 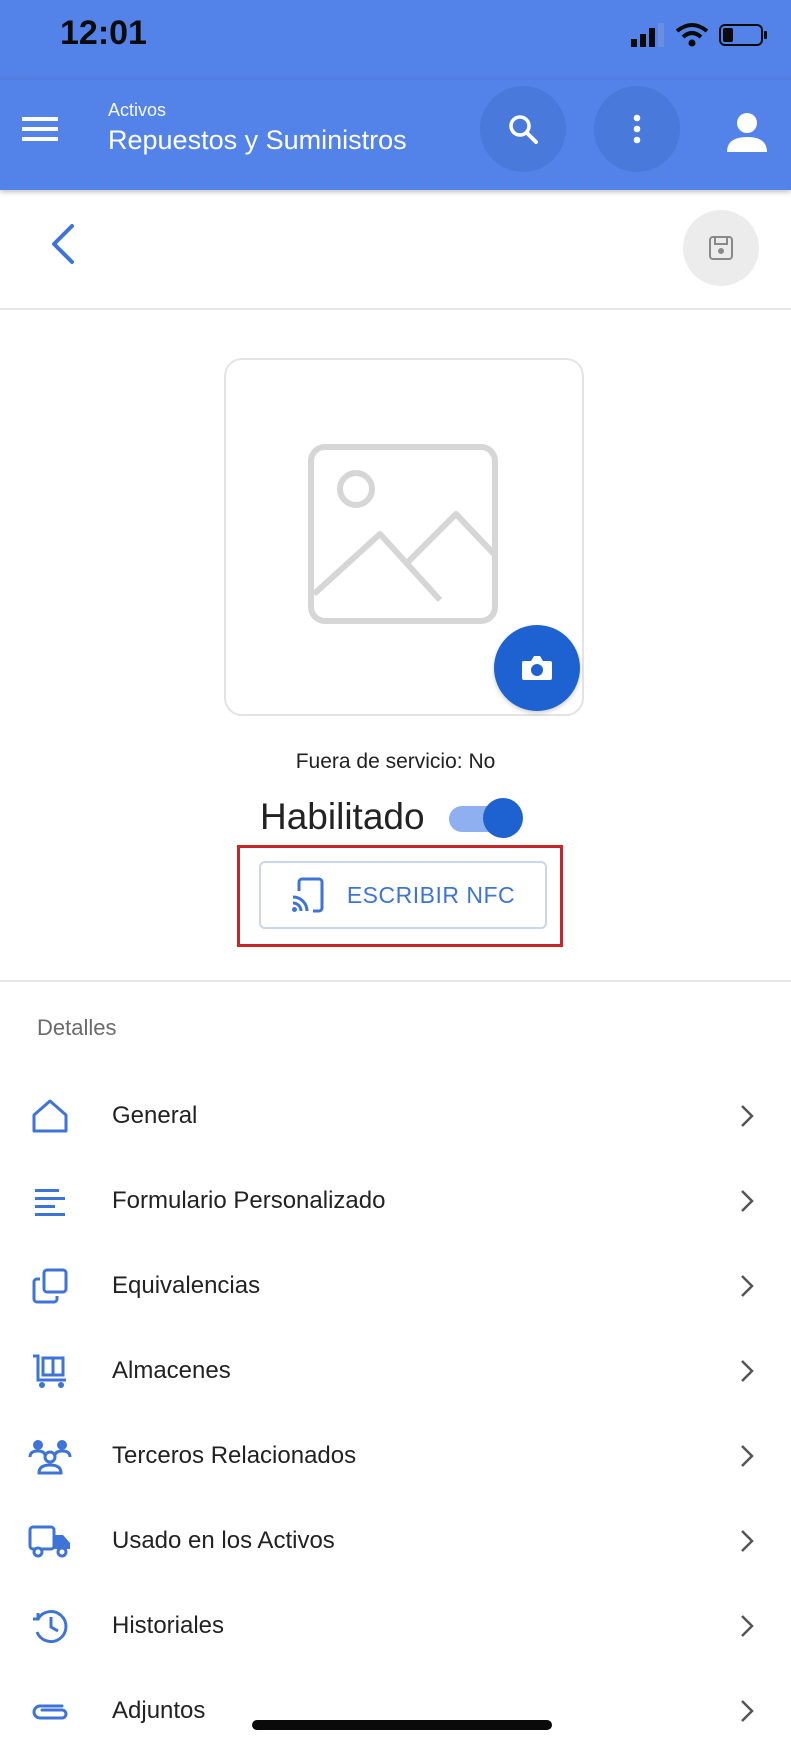 What do you see at coordinates (395, 1625) in the screenshot?
I see `list-item-histories: Historiales` at bounding box center [395, 1625].